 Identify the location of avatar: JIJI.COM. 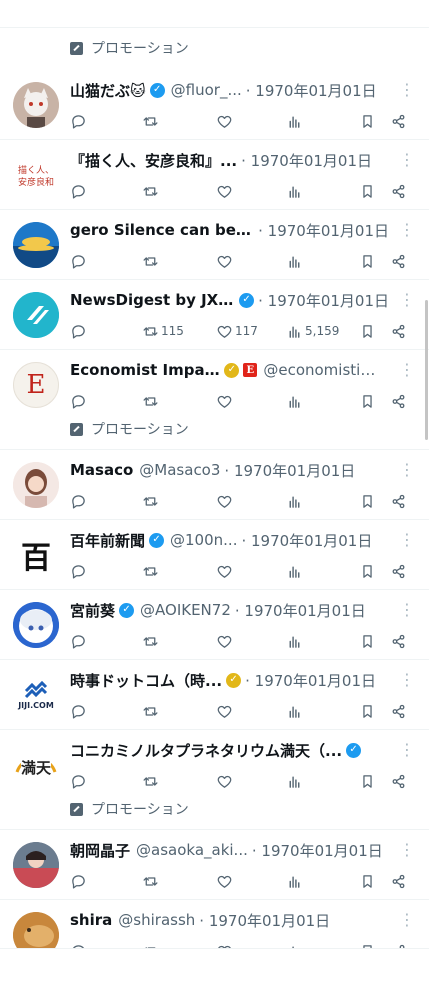
(36, 695).